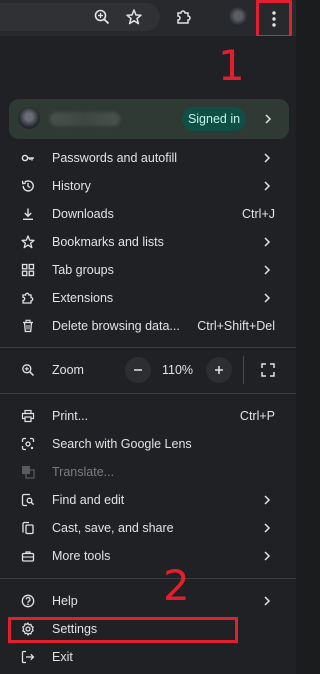  I want to click on shortcut-text: Ctrl+J, so click(258, 214).